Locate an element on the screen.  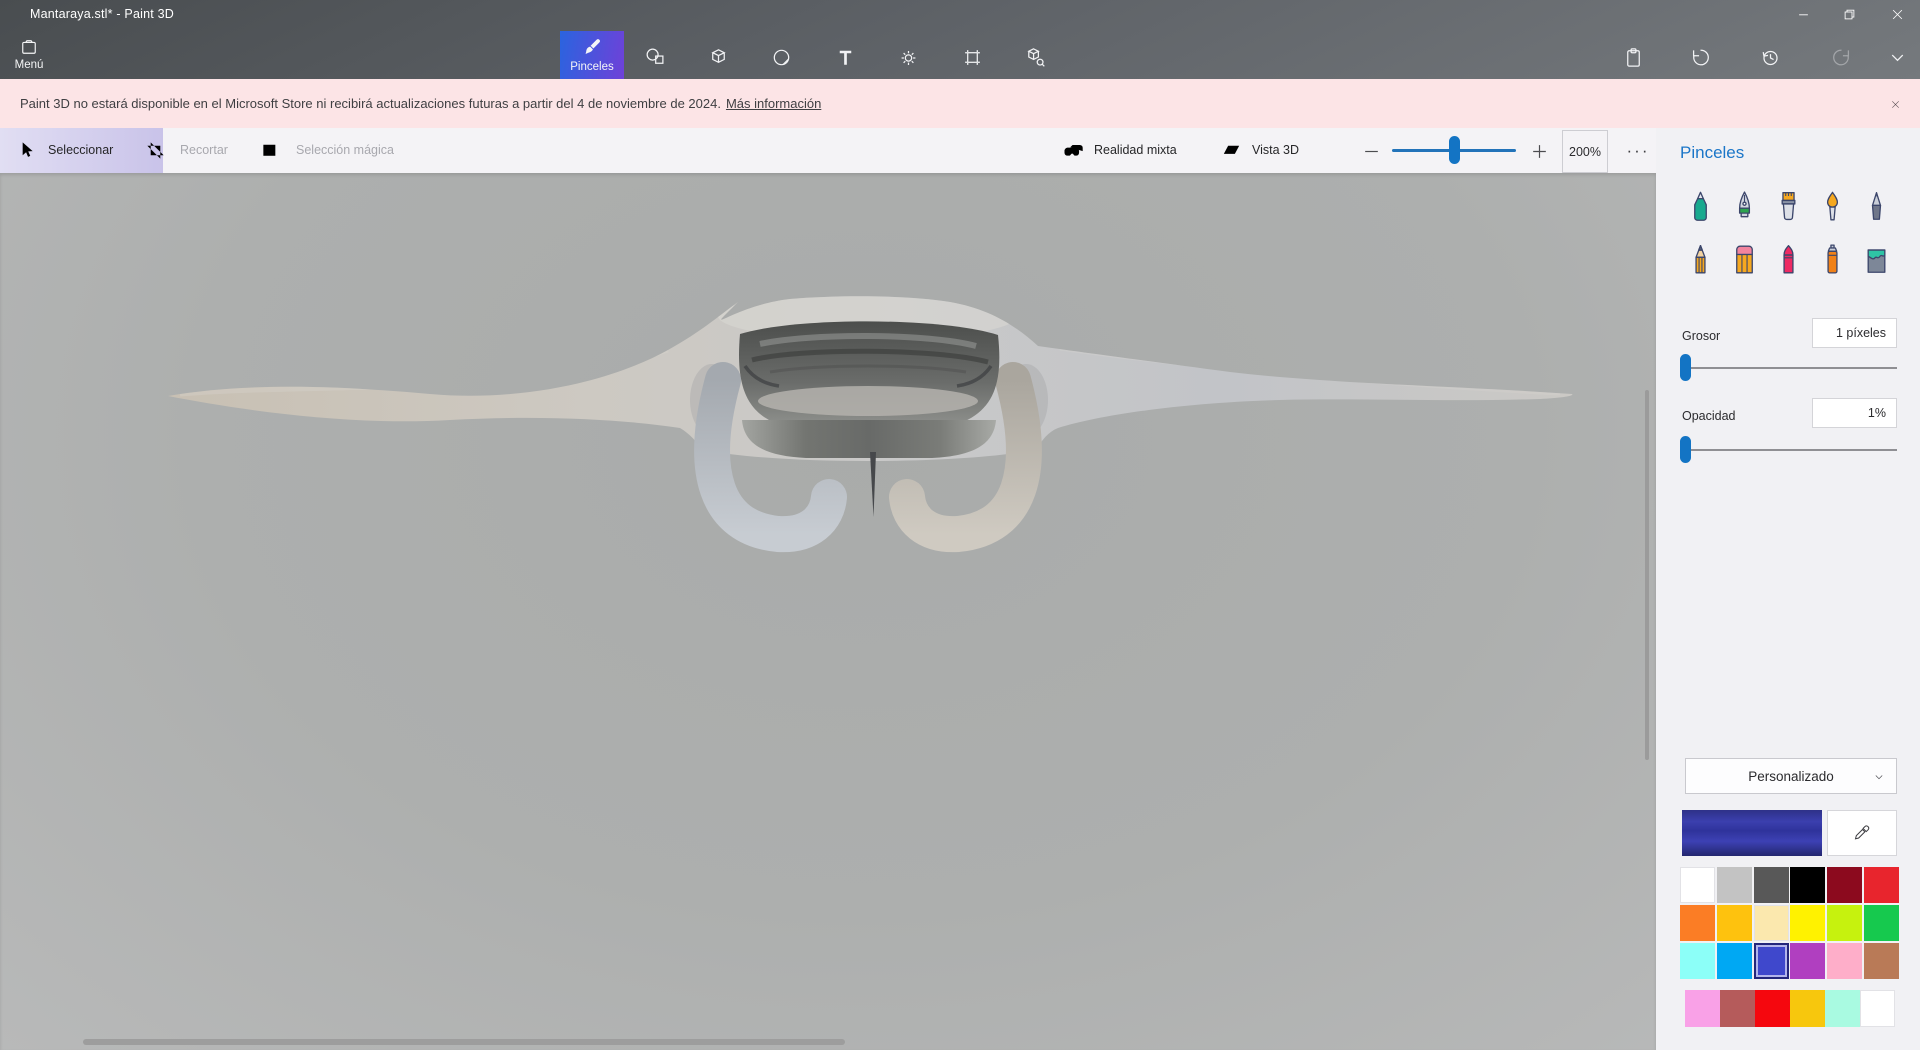
opacity-input: 1% is located at coordinates (1854, 413).